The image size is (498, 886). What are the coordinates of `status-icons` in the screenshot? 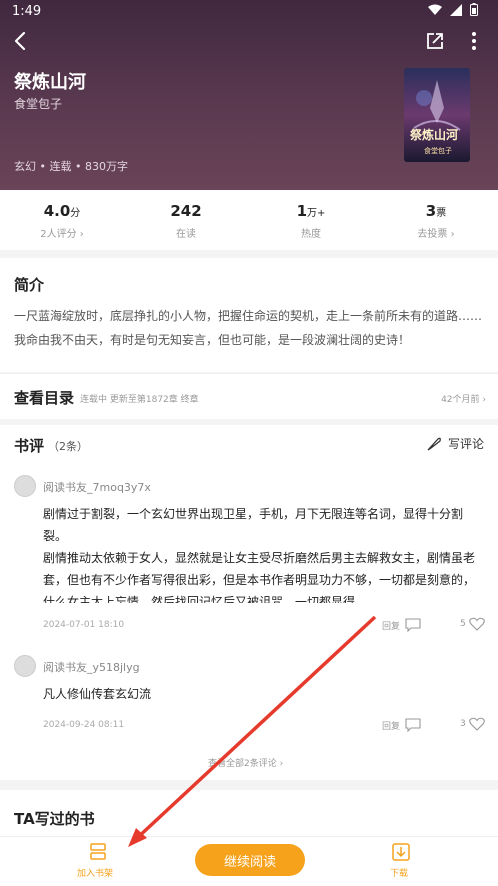 It's located at (453, 9).